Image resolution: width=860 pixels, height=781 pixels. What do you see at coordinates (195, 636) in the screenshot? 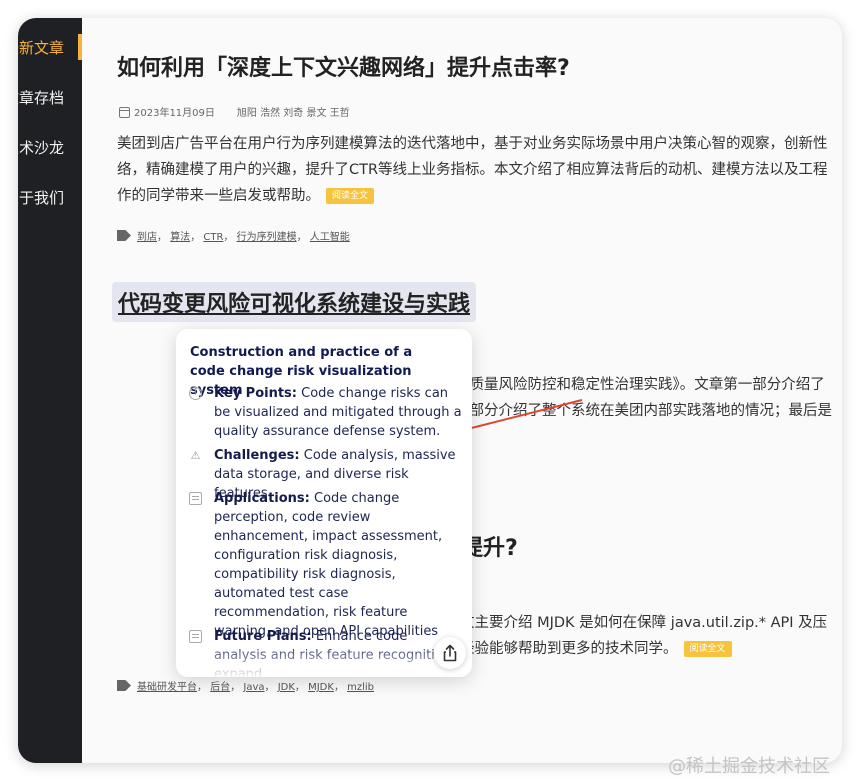
I see `arrow-right-icon` at bounding box center [195, 636].